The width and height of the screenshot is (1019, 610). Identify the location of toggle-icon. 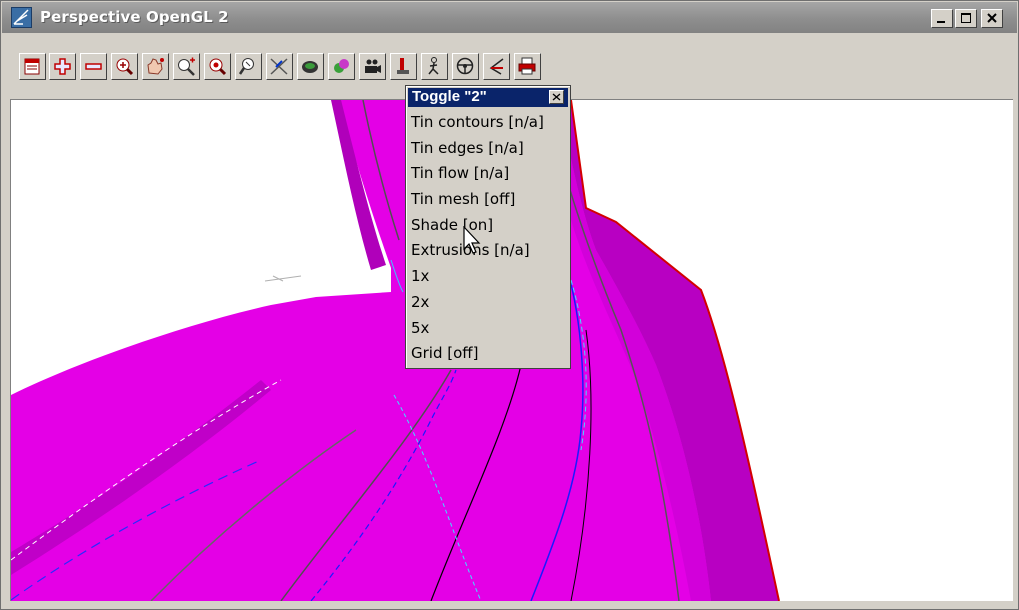
(403, 66).